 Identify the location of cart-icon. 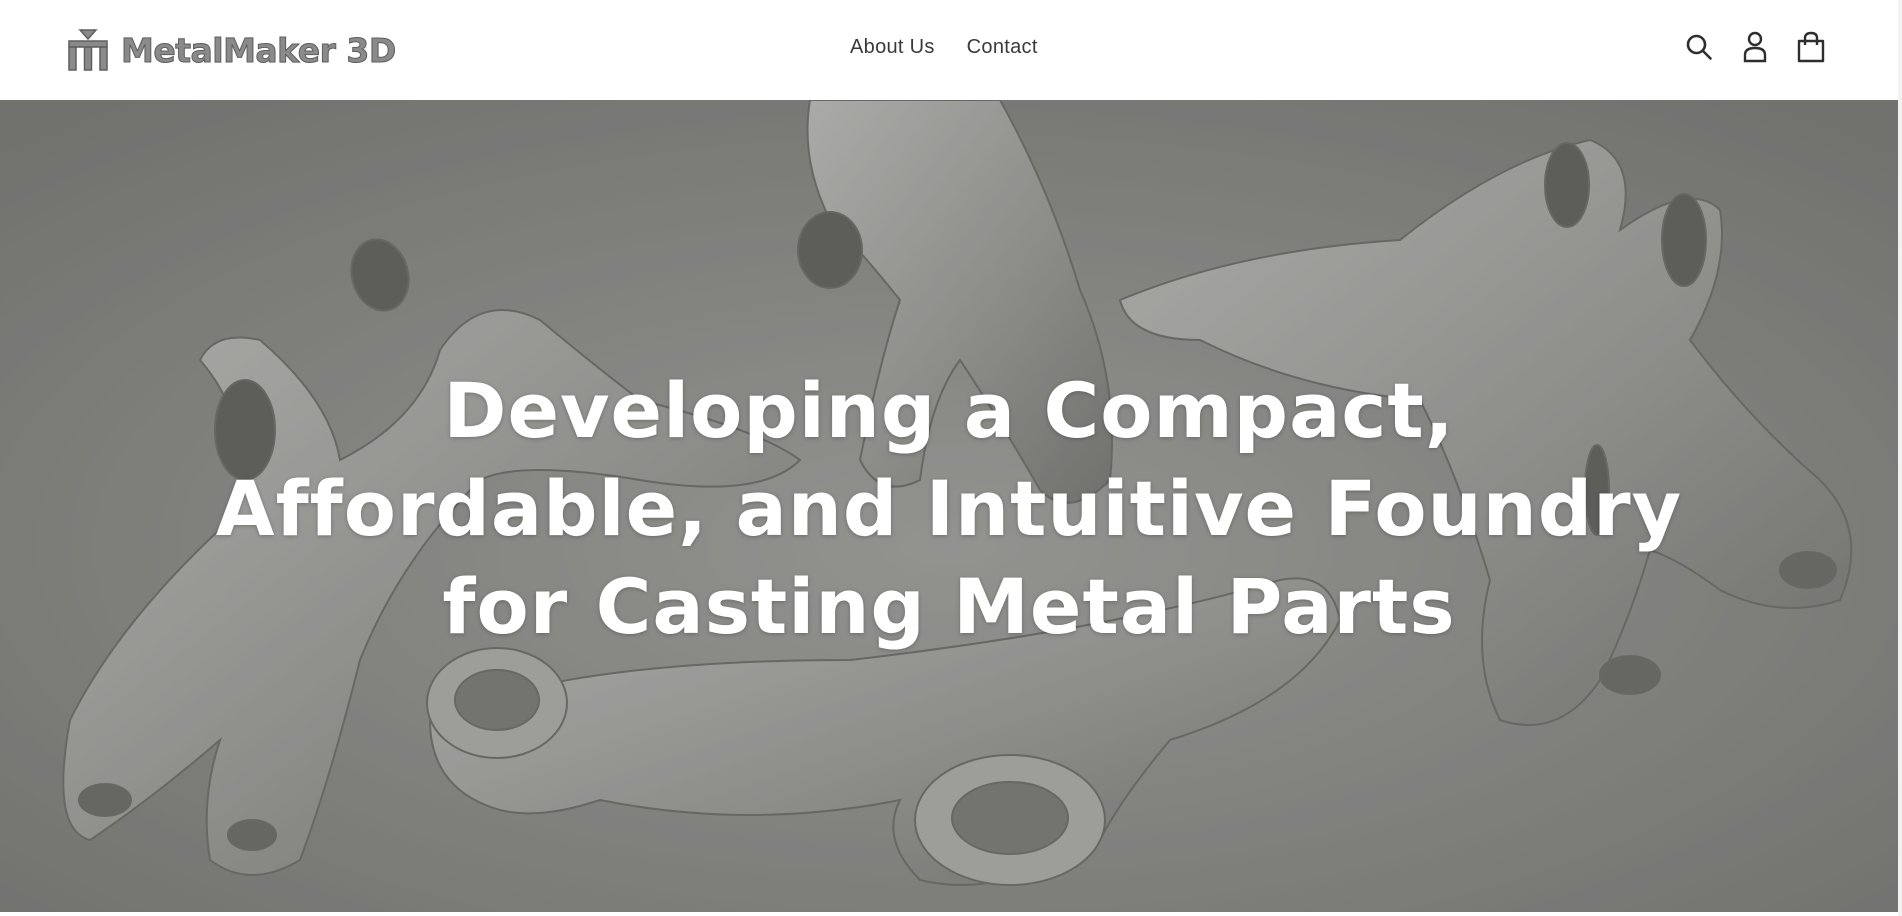
(1811, 47).